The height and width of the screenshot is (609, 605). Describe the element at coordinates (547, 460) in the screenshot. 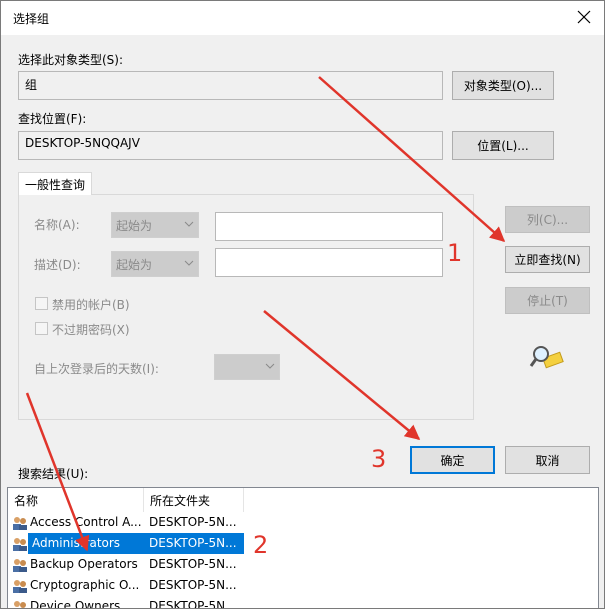

I see `cancel-button: 取消` at that location.